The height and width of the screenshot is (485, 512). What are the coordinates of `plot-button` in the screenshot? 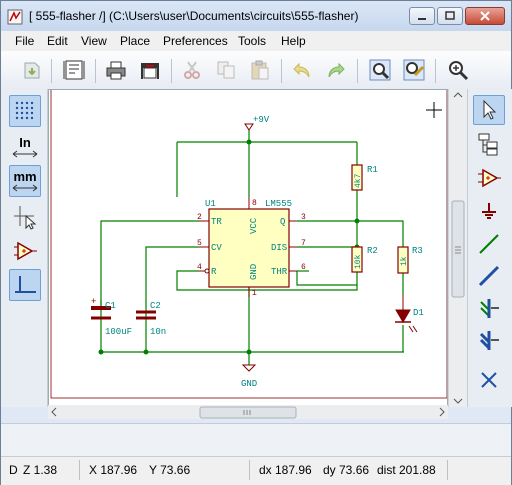 It's located at (150, 70).